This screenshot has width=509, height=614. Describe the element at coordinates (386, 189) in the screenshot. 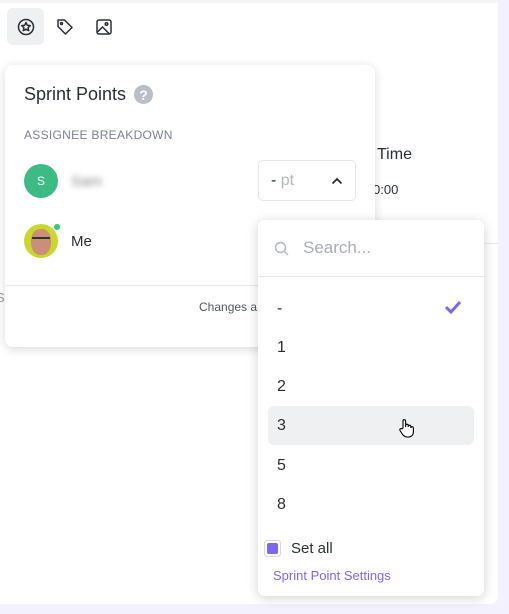

I see `time-value: 0:00` at that location.